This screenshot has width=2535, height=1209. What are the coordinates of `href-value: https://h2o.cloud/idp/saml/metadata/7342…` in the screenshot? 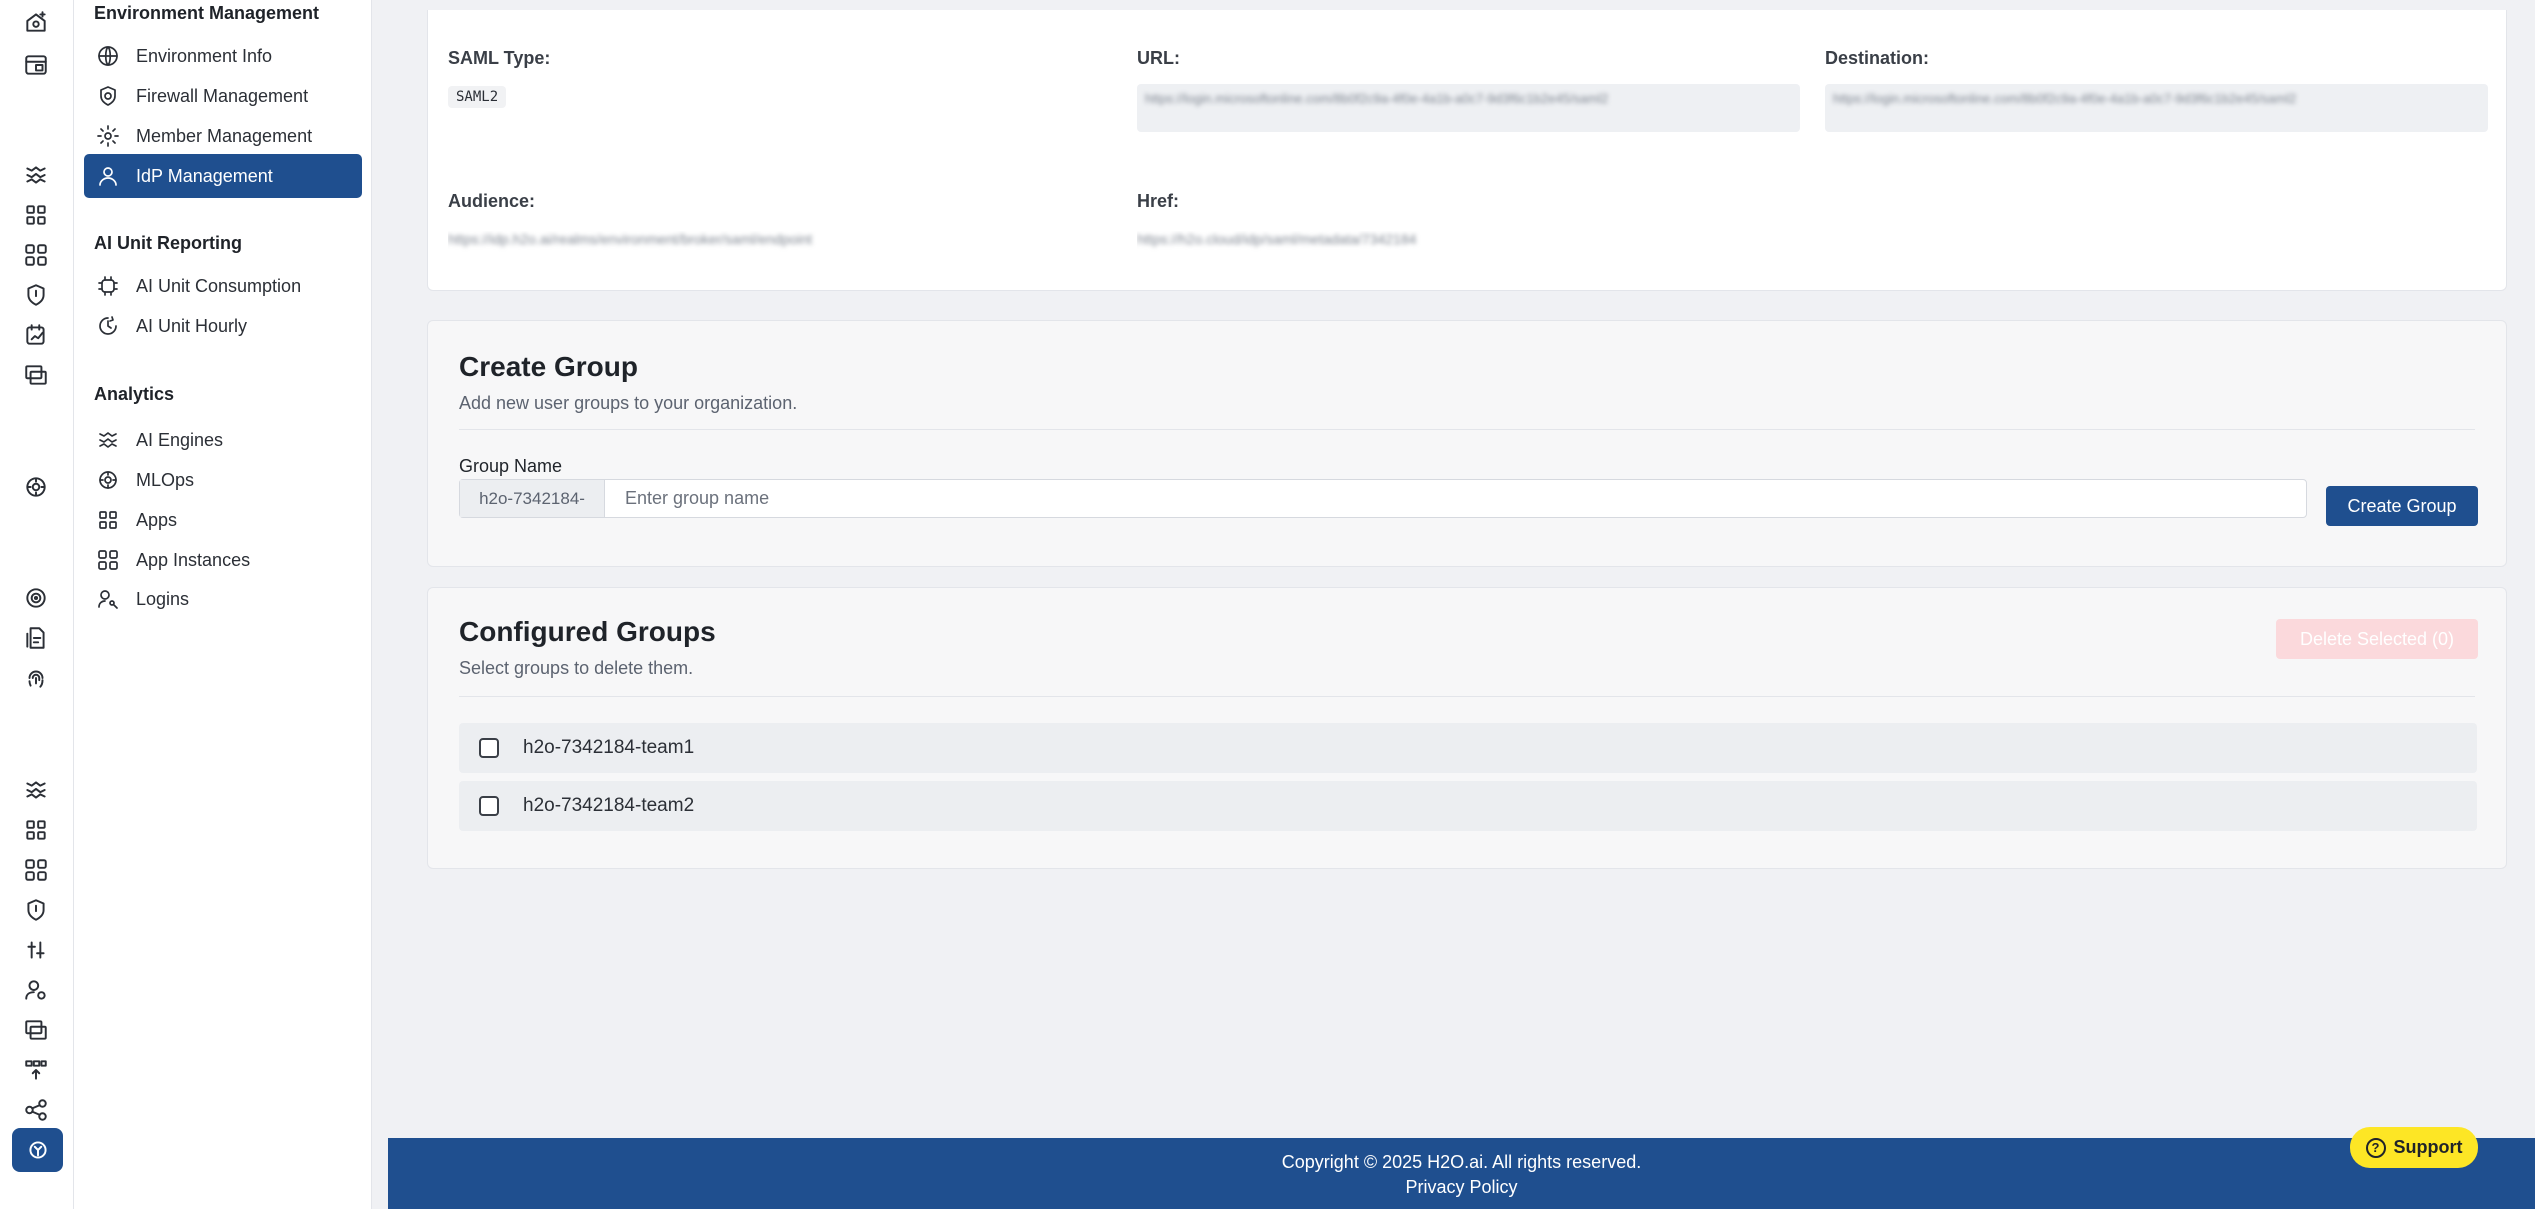 It's located at (1277, 239).